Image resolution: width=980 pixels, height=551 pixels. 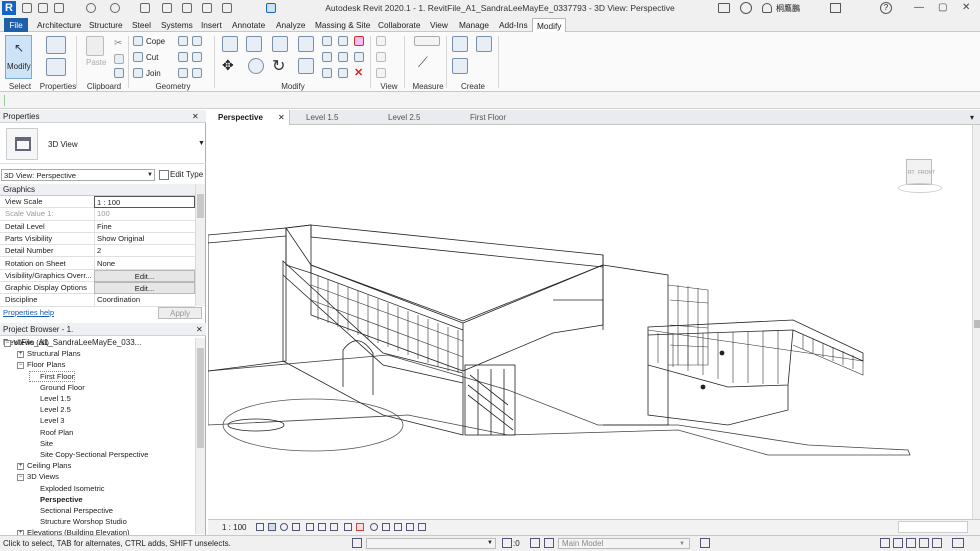 I want to click on select-links-icon, so click(x=885, y=543).